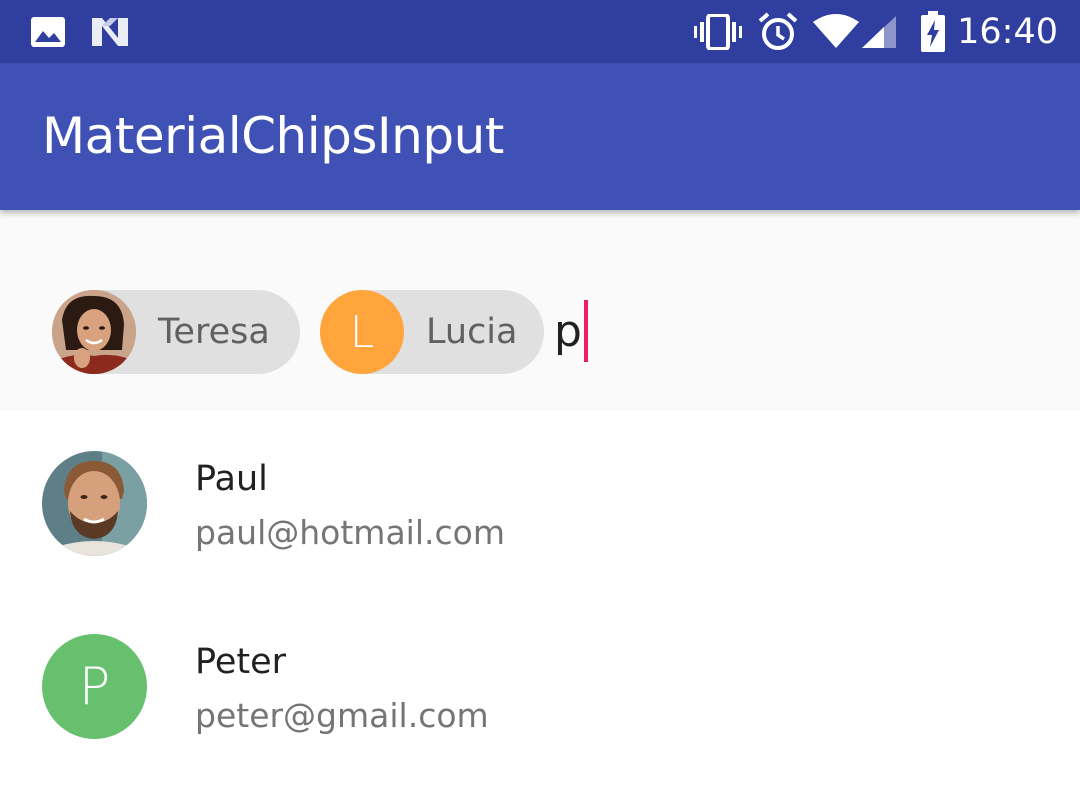  Describe the element at coordinates (540, 31) in the screenshot. I see `status-bar: 16:40` at that location.